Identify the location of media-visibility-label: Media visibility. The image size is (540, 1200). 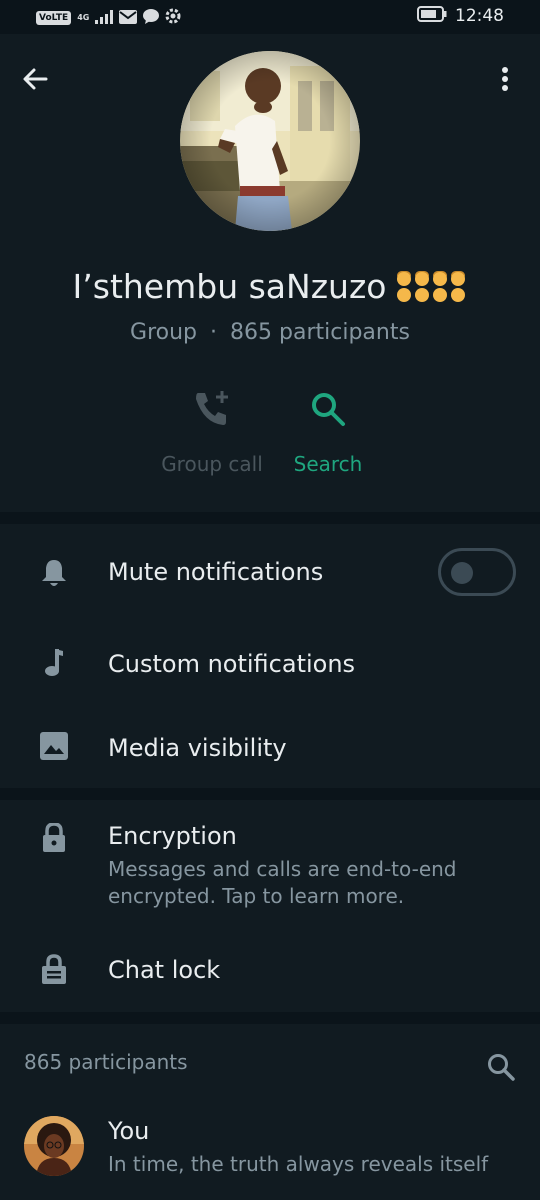
(197, 748).